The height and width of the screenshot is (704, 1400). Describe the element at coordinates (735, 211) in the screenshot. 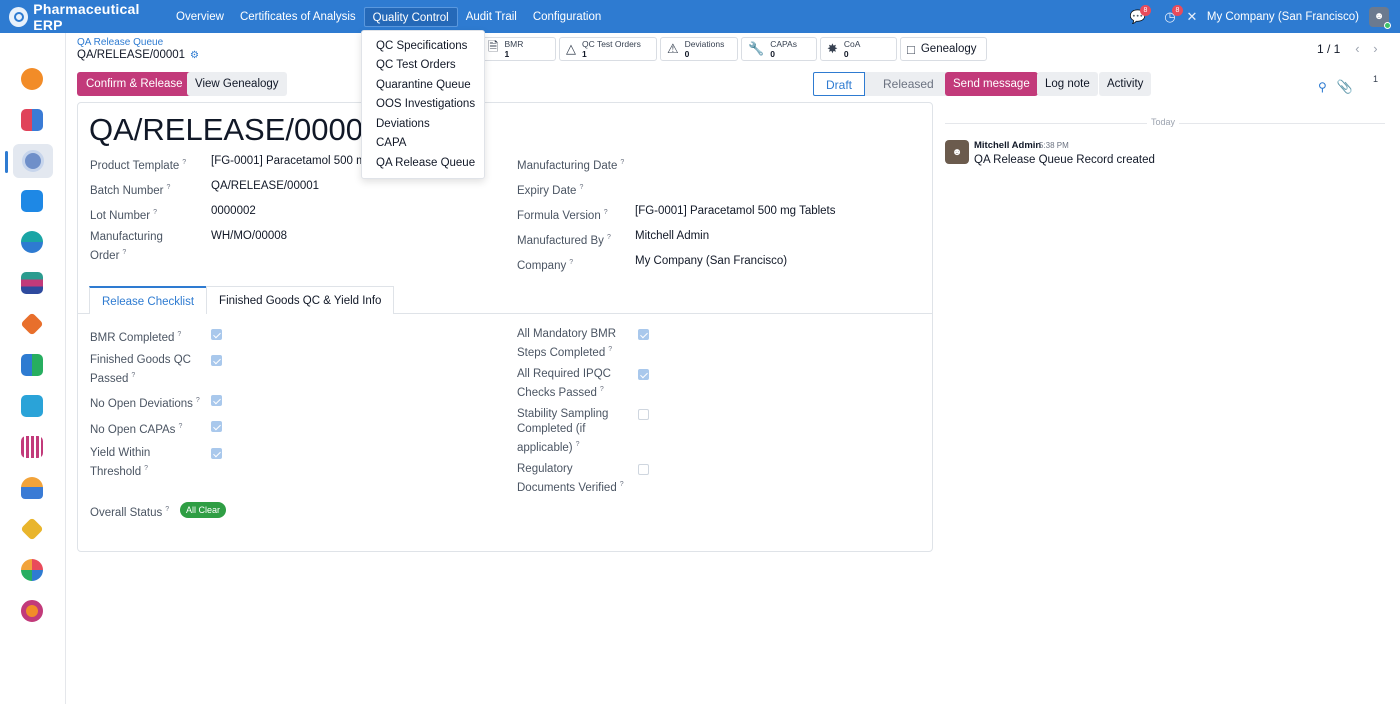

I see `field-formula-version: [FG-0001] Paracetamol 500 mg Tablets` at that location.